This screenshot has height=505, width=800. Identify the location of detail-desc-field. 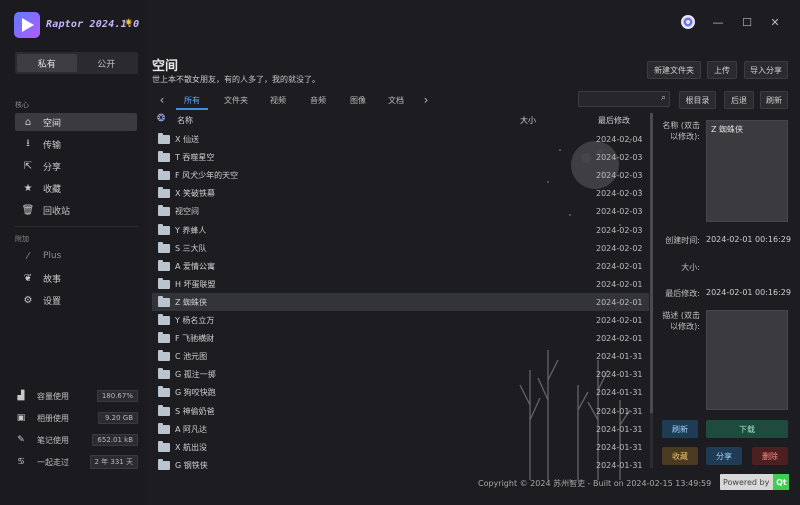
(747, 360).